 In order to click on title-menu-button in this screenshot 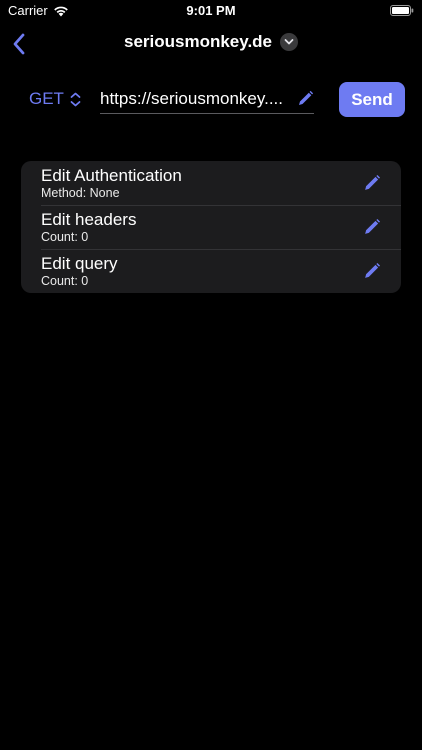, I will do `click(289, 42)`.